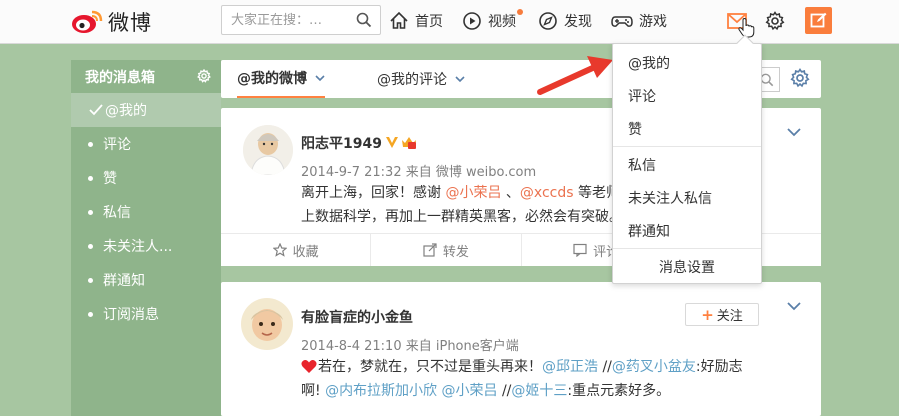  Describe the element at coordinates (687, 197) in the screenshot. I see `menu-item-stranger-messages: 未关注人私信` at that location.